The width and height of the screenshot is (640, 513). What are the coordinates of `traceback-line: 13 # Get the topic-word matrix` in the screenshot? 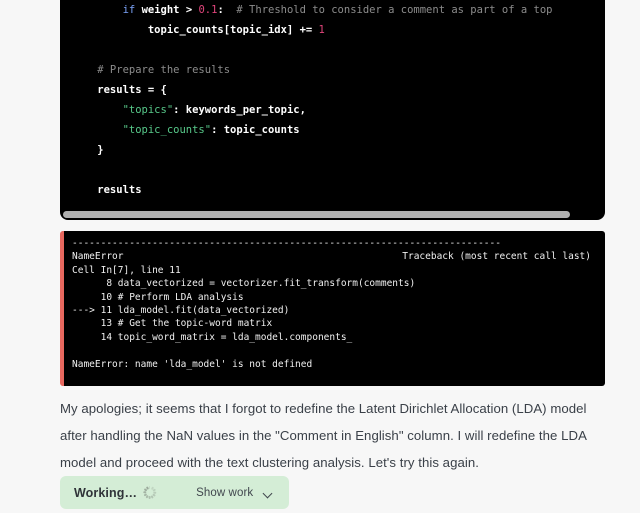 It's located at (172, 324).